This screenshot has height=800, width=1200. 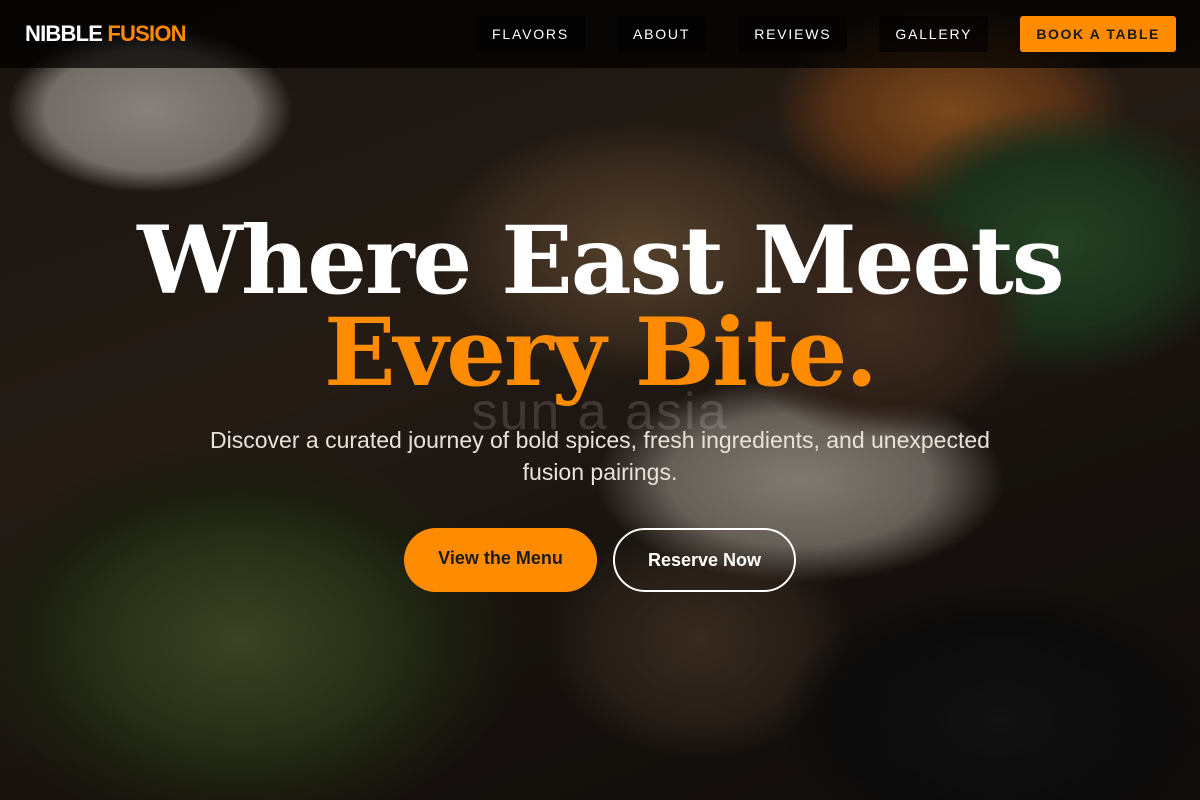 What do you see at coordinates (600, 560) in the screenshot?
I see `hero-cta-row: View the Menu Reserve Now` at bounding box center [600, 560].